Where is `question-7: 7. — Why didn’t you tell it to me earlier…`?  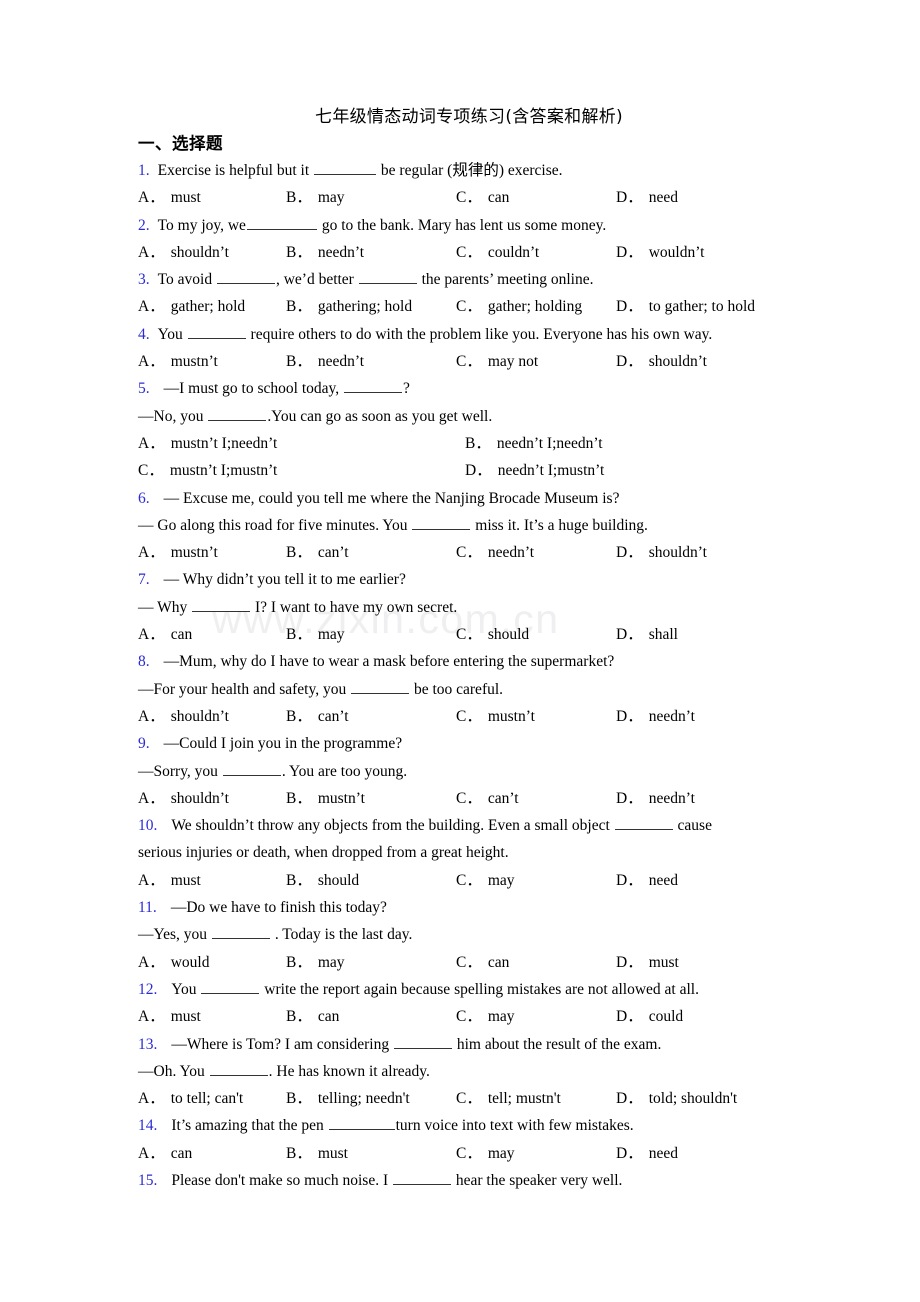 question-7: 7. — Why didn’t you tell it to me earlier… is located at coordinates (461, 607).